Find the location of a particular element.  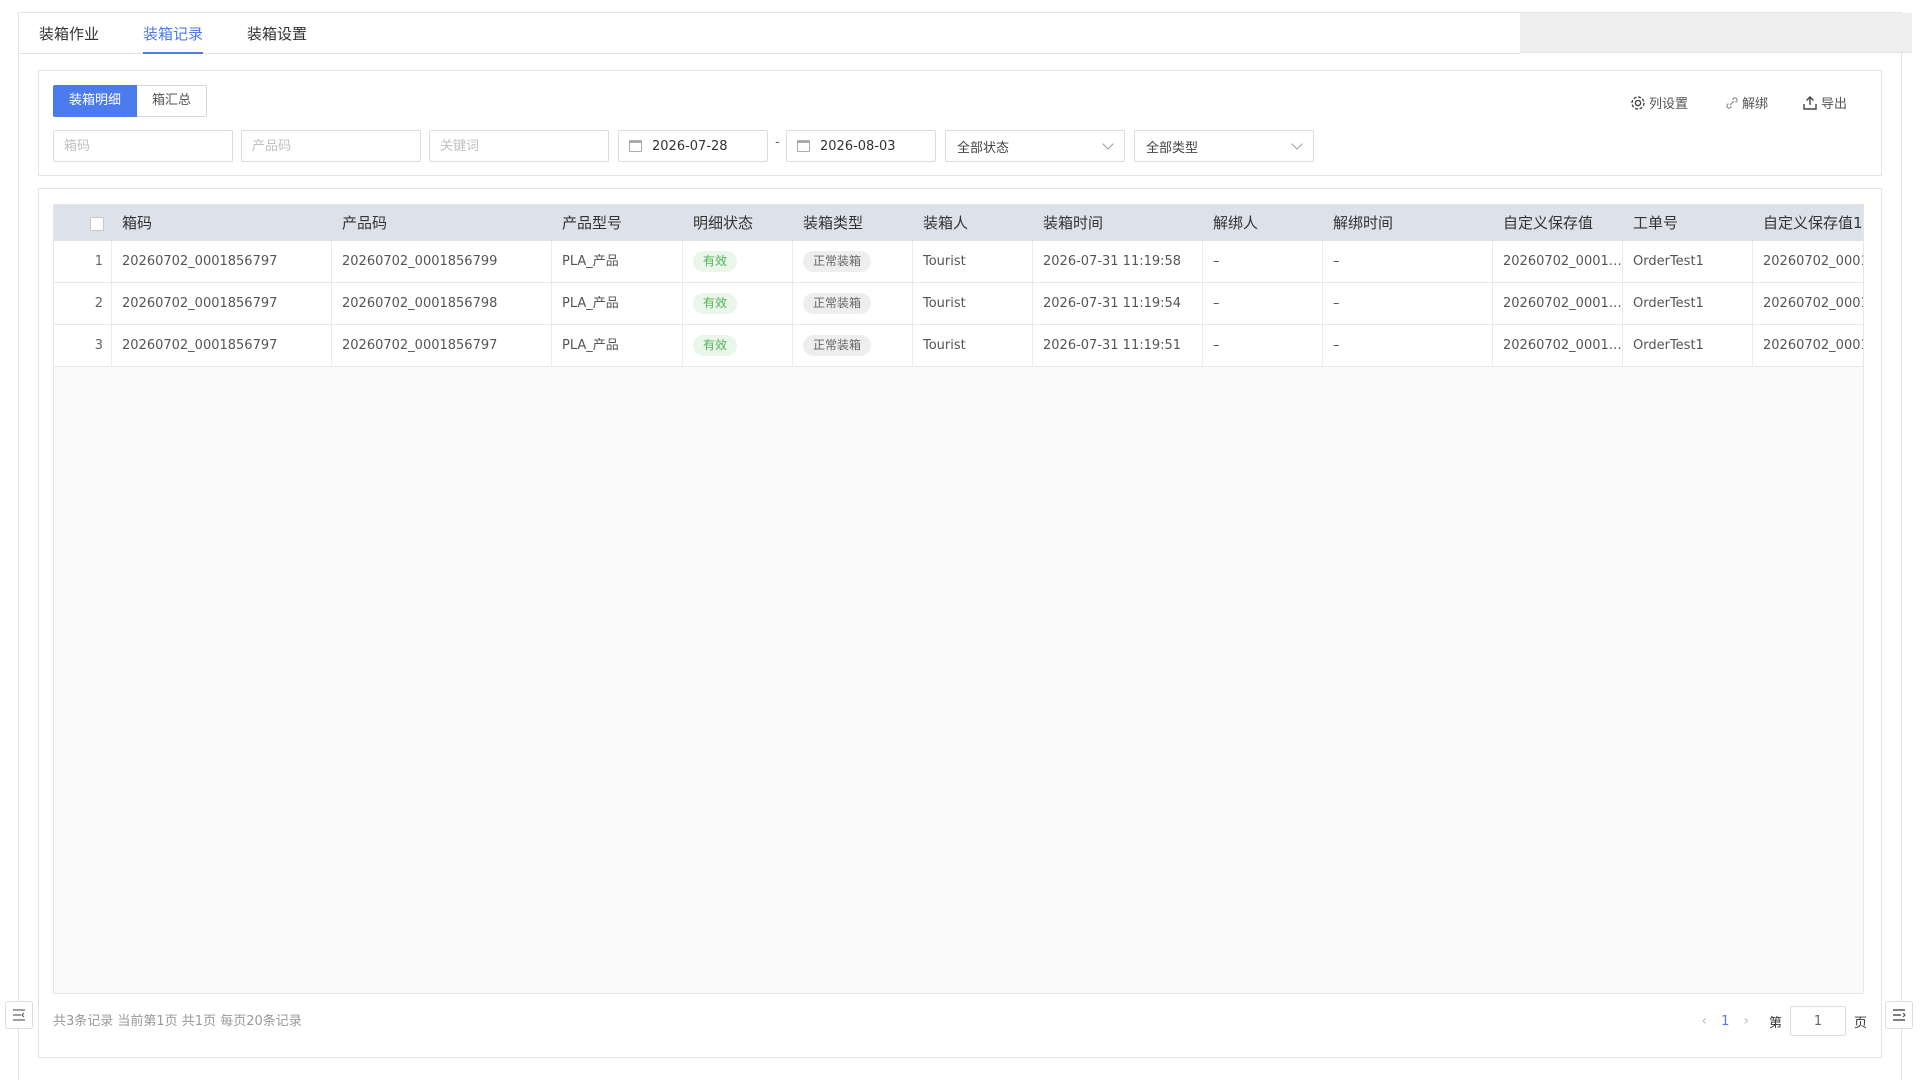

status-select: 全部状态 is located at coordinates (1035, 146).